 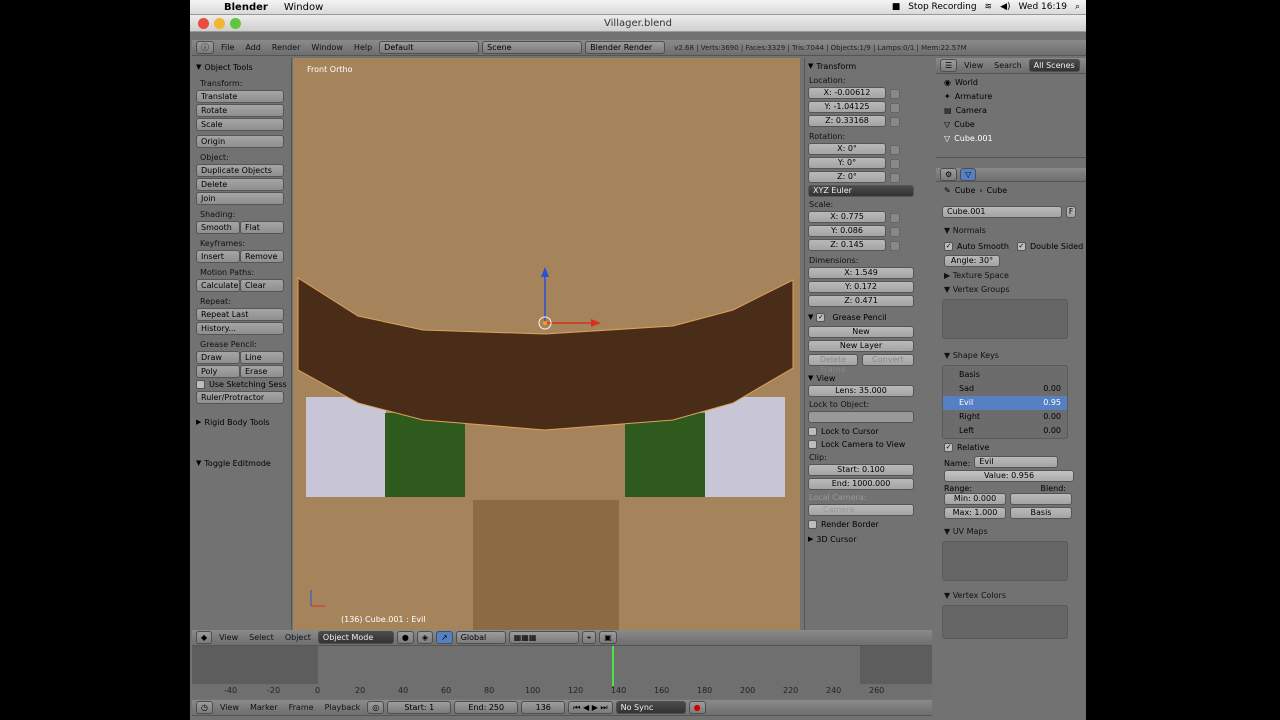 What do you see at coordinates (218, 227) in the screenshot?
I see `smooth-button: Smooth` at bounding box center [218, 227].